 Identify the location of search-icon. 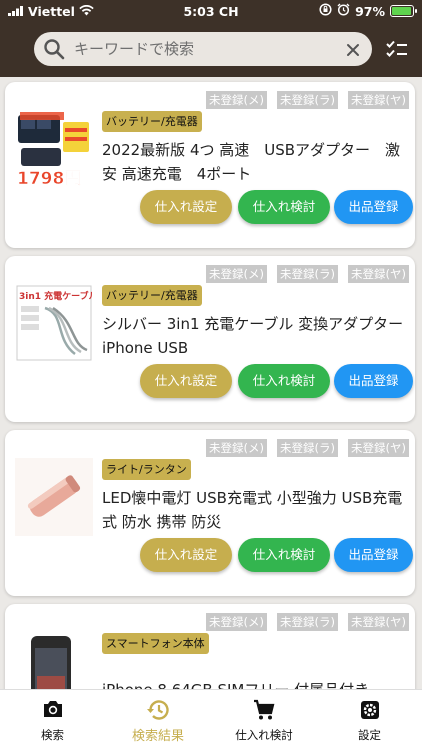
(54, 51).